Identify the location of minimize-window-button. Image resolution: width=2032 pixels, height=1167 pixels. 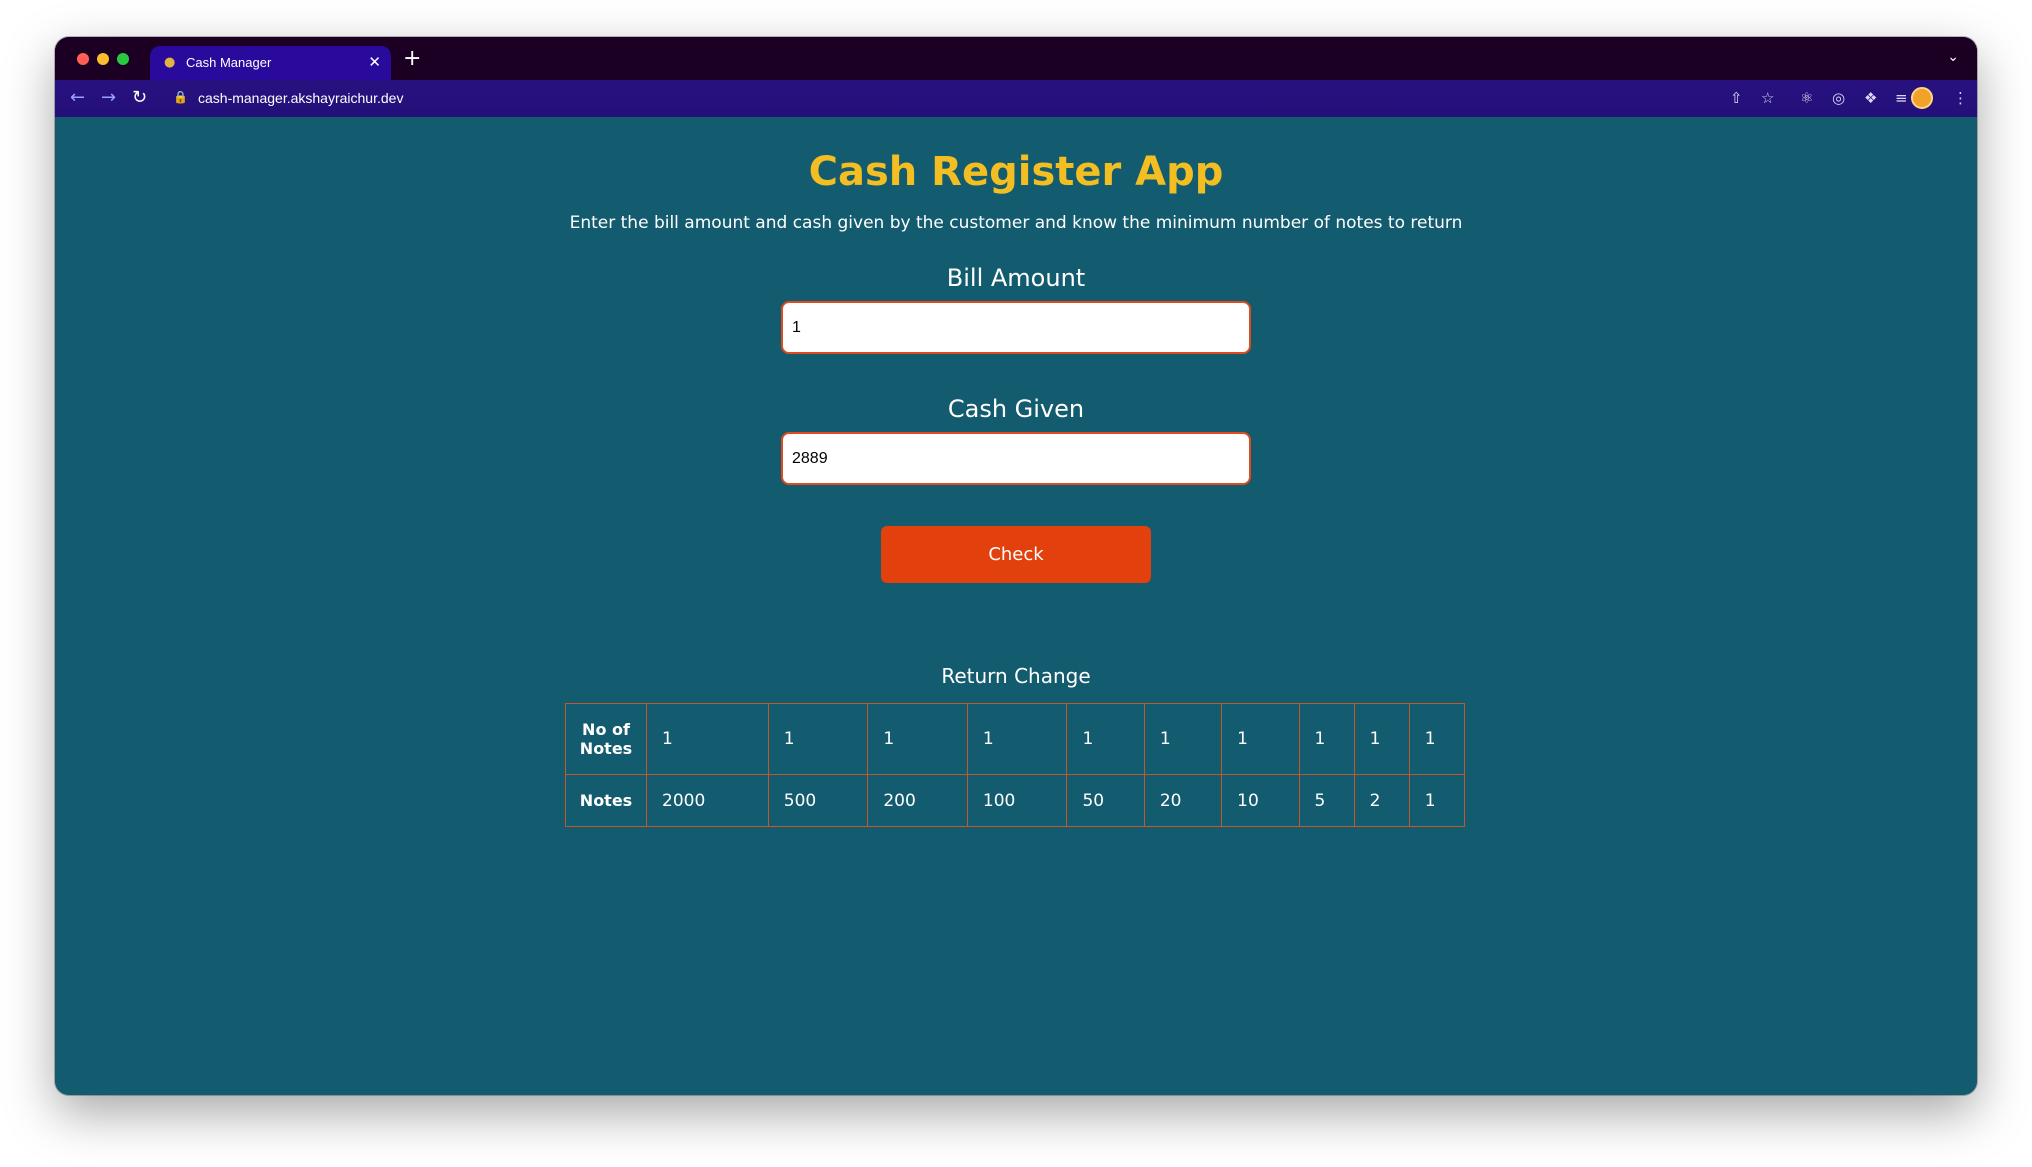
(103, 59).